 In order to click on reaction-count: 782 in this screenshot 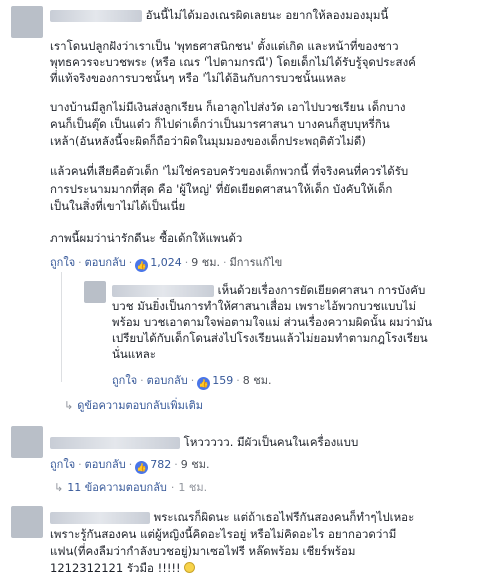, I will do `click(160, 464)`.